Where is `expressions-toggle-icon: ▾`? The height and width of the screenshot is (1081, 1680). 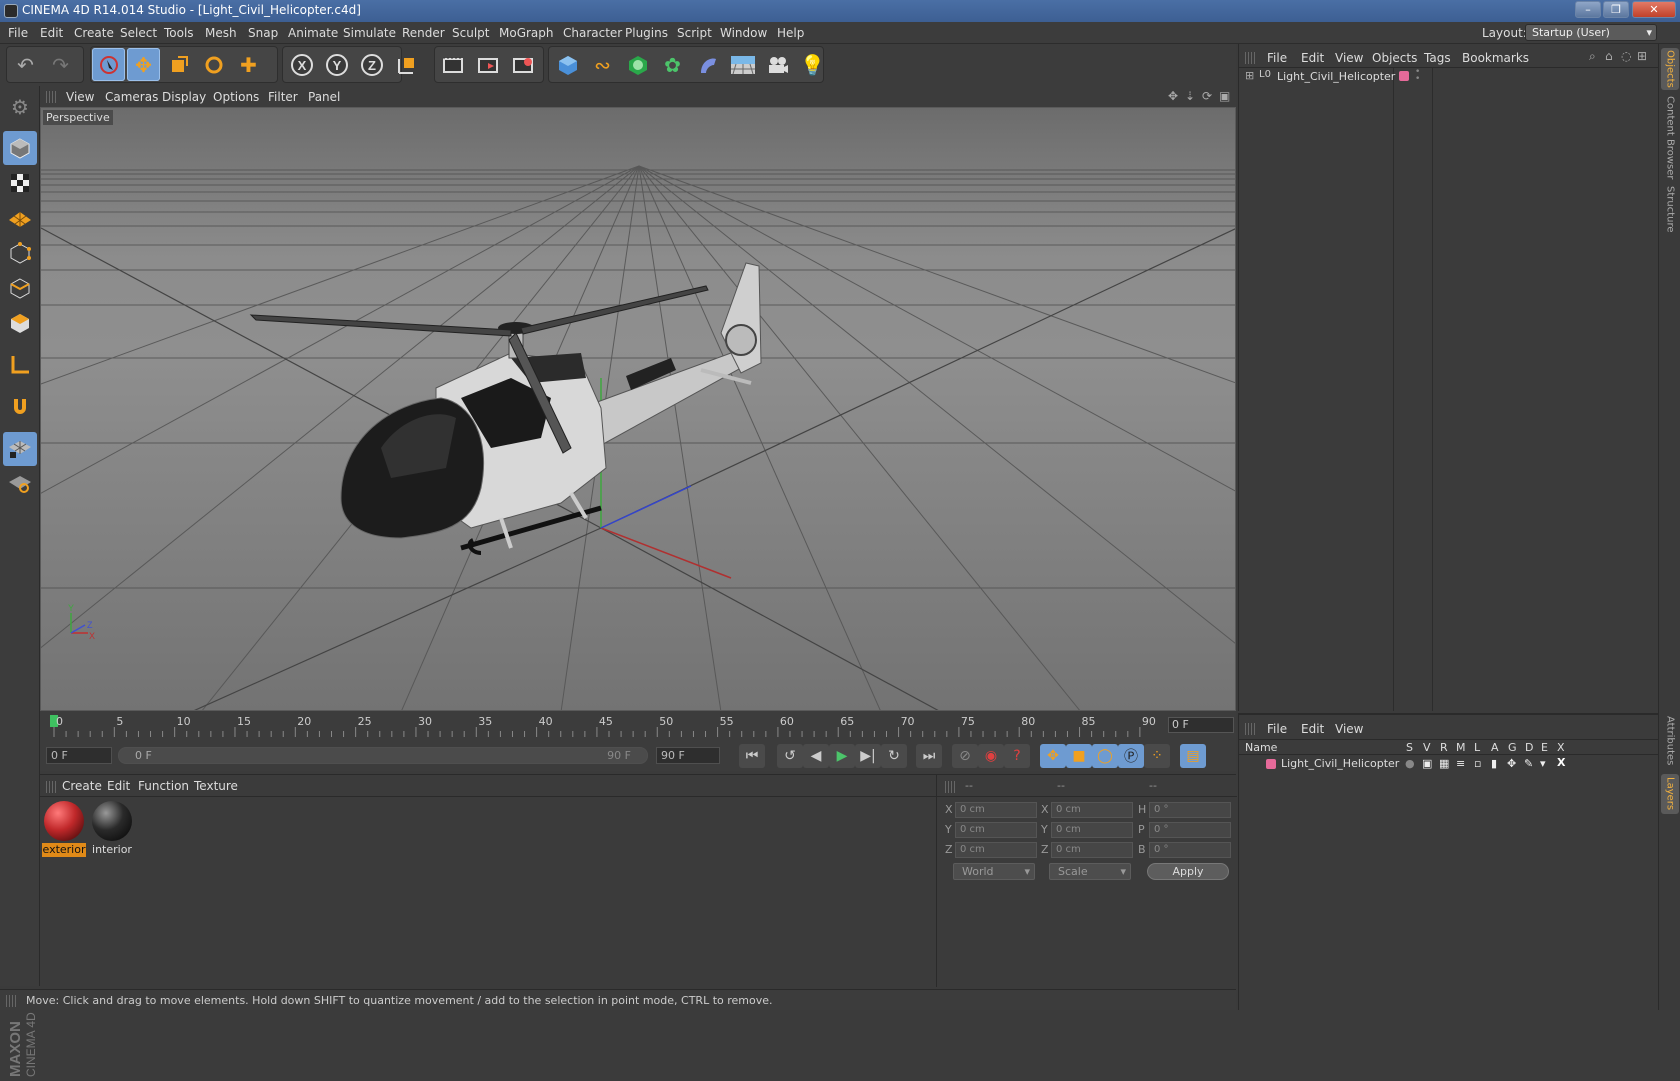
expressions-toggle-icon: ▾ is located at coordinates (1543, 763).